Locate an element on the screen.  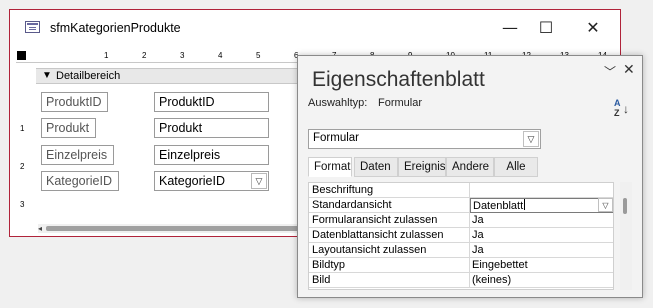
property-name: Bildtyp is located at coordinates (329, 265).